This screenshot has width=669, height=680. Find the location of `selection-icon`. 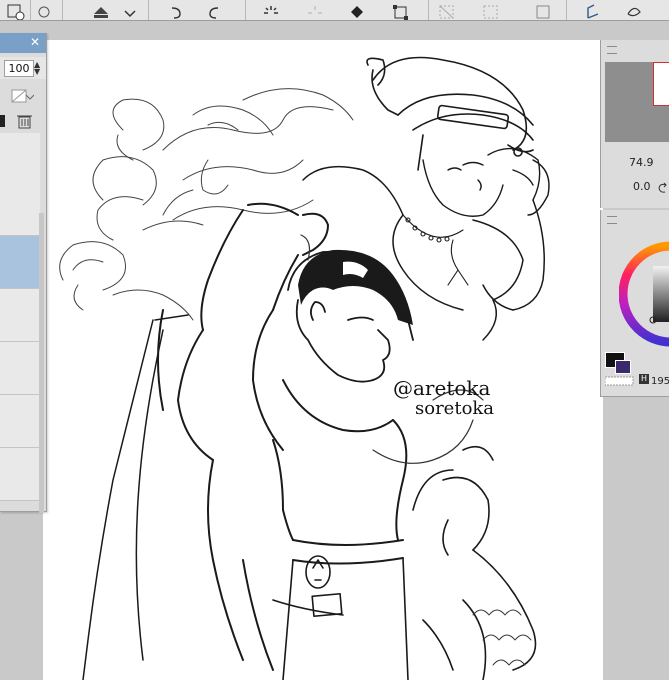

selection-icon is located at coordinates (446, 12).